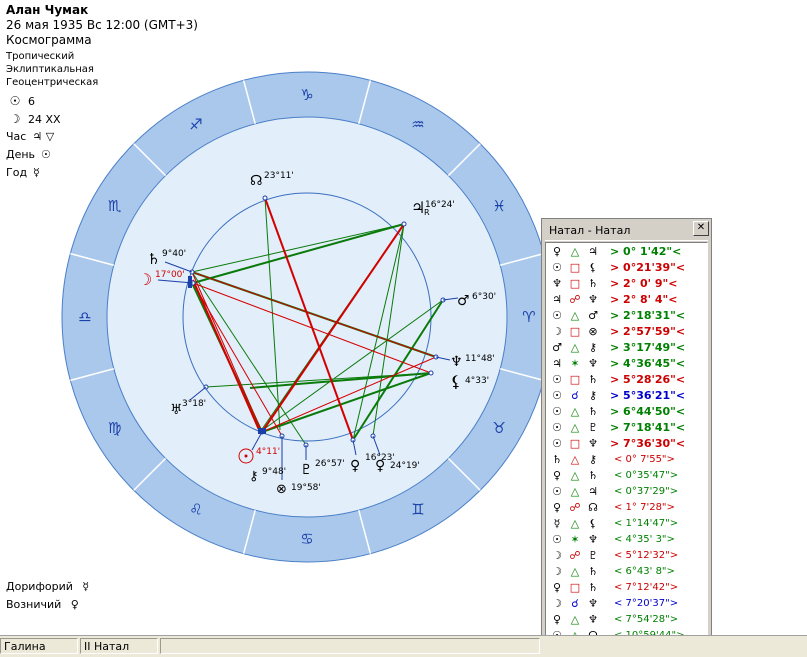 This screenshot has height=657, width=807. Describe the element at coordinates (626, 619) in the screenshot. I see `aspect-row: ♀ △ ♆ < 7°54'28">` at that location.